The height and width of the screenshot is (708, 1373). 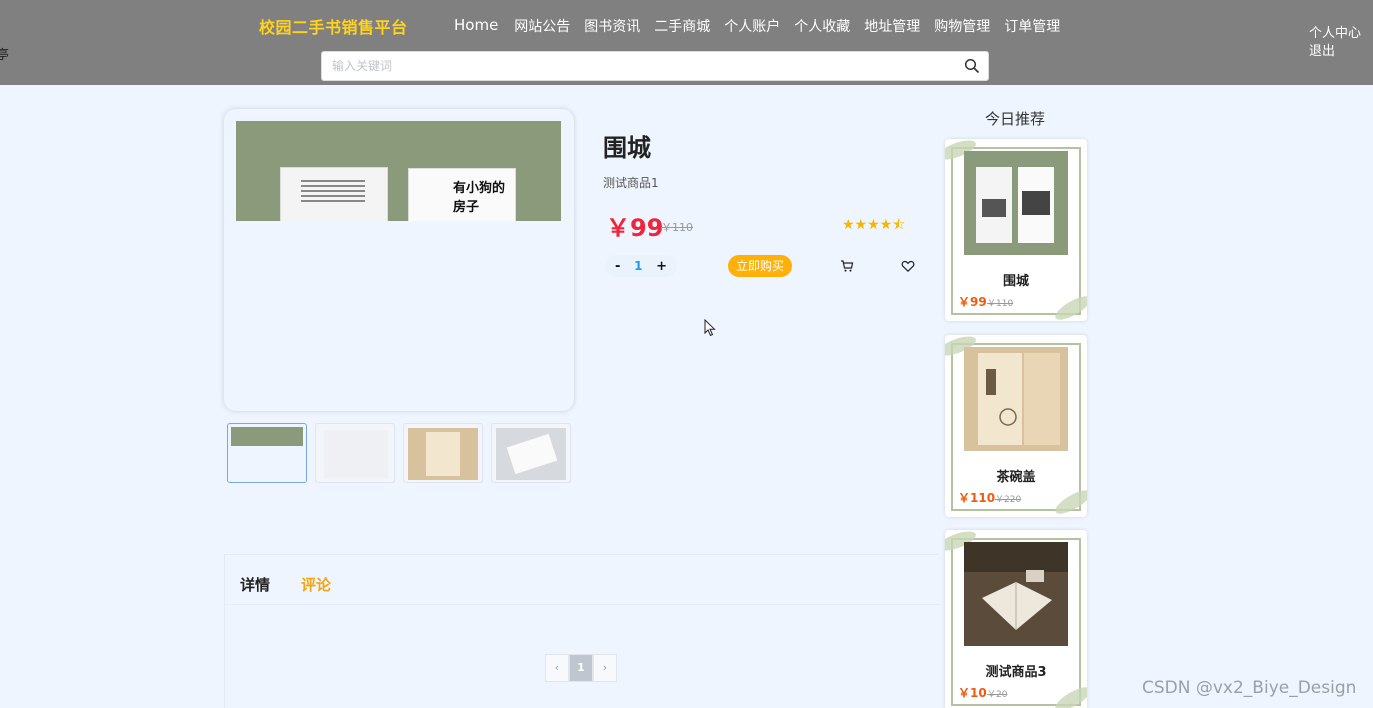 I want to click on site-brand: 校园二手书销售平台, so click(x=333, y=26).